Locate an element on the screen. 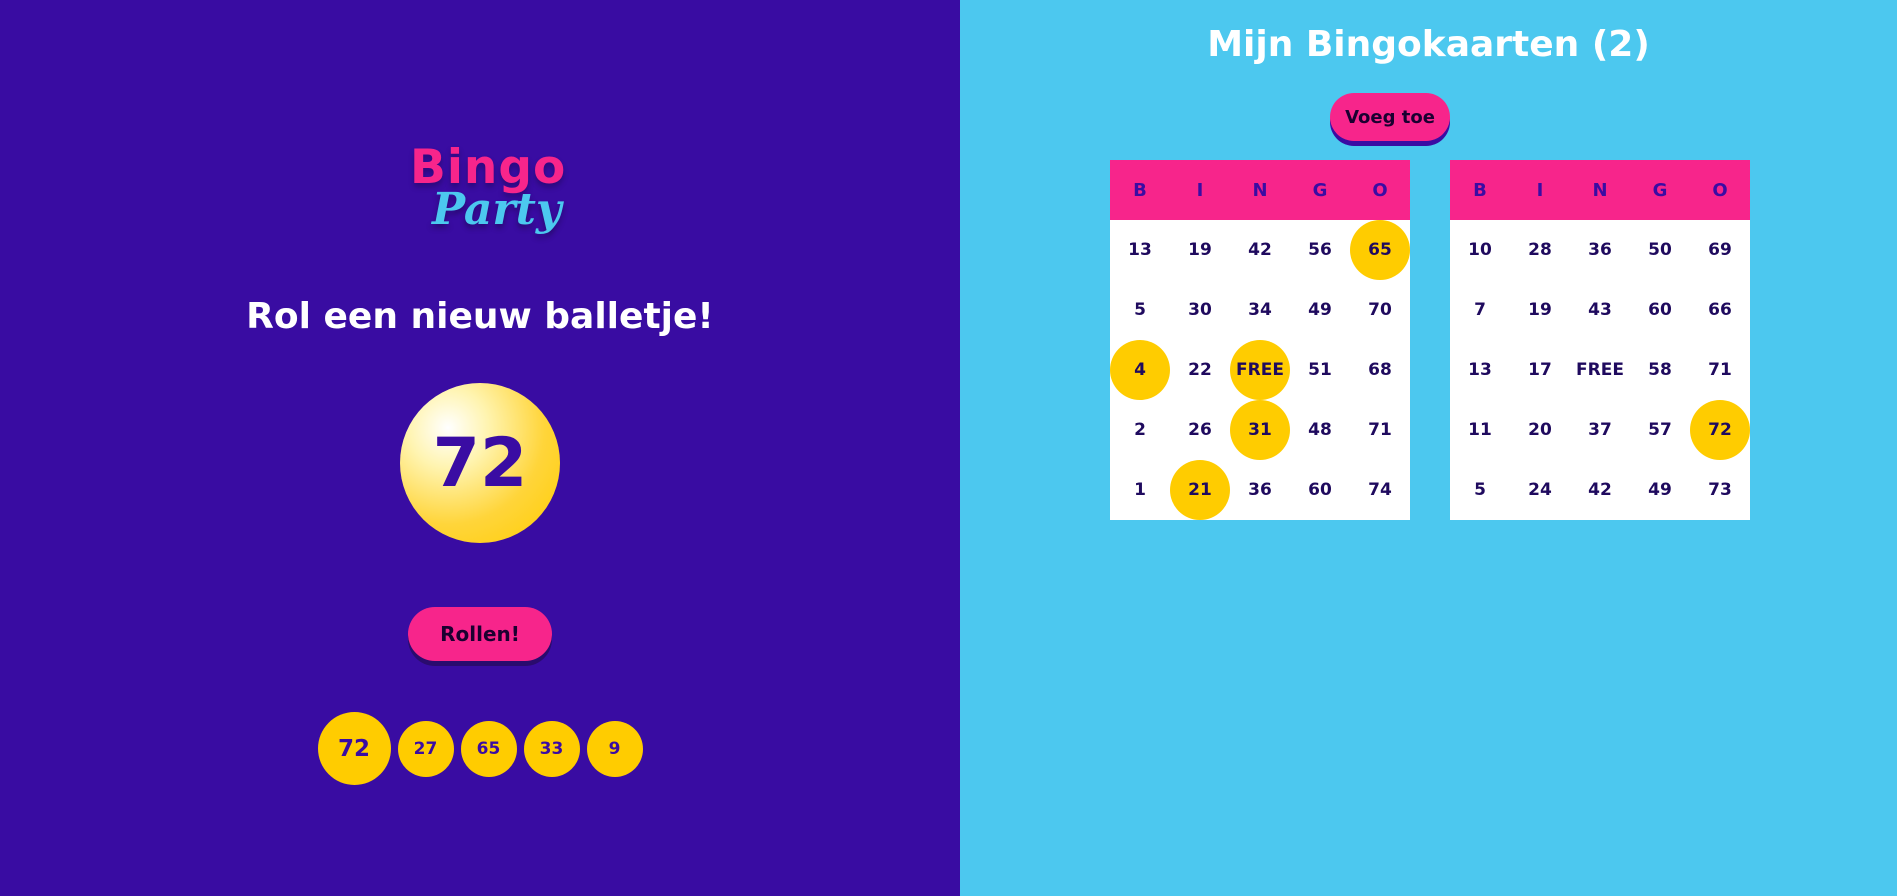 The width and height of the screenshot is (1897, 896). card-cell: 4 is located at coordinates (1140, 370).